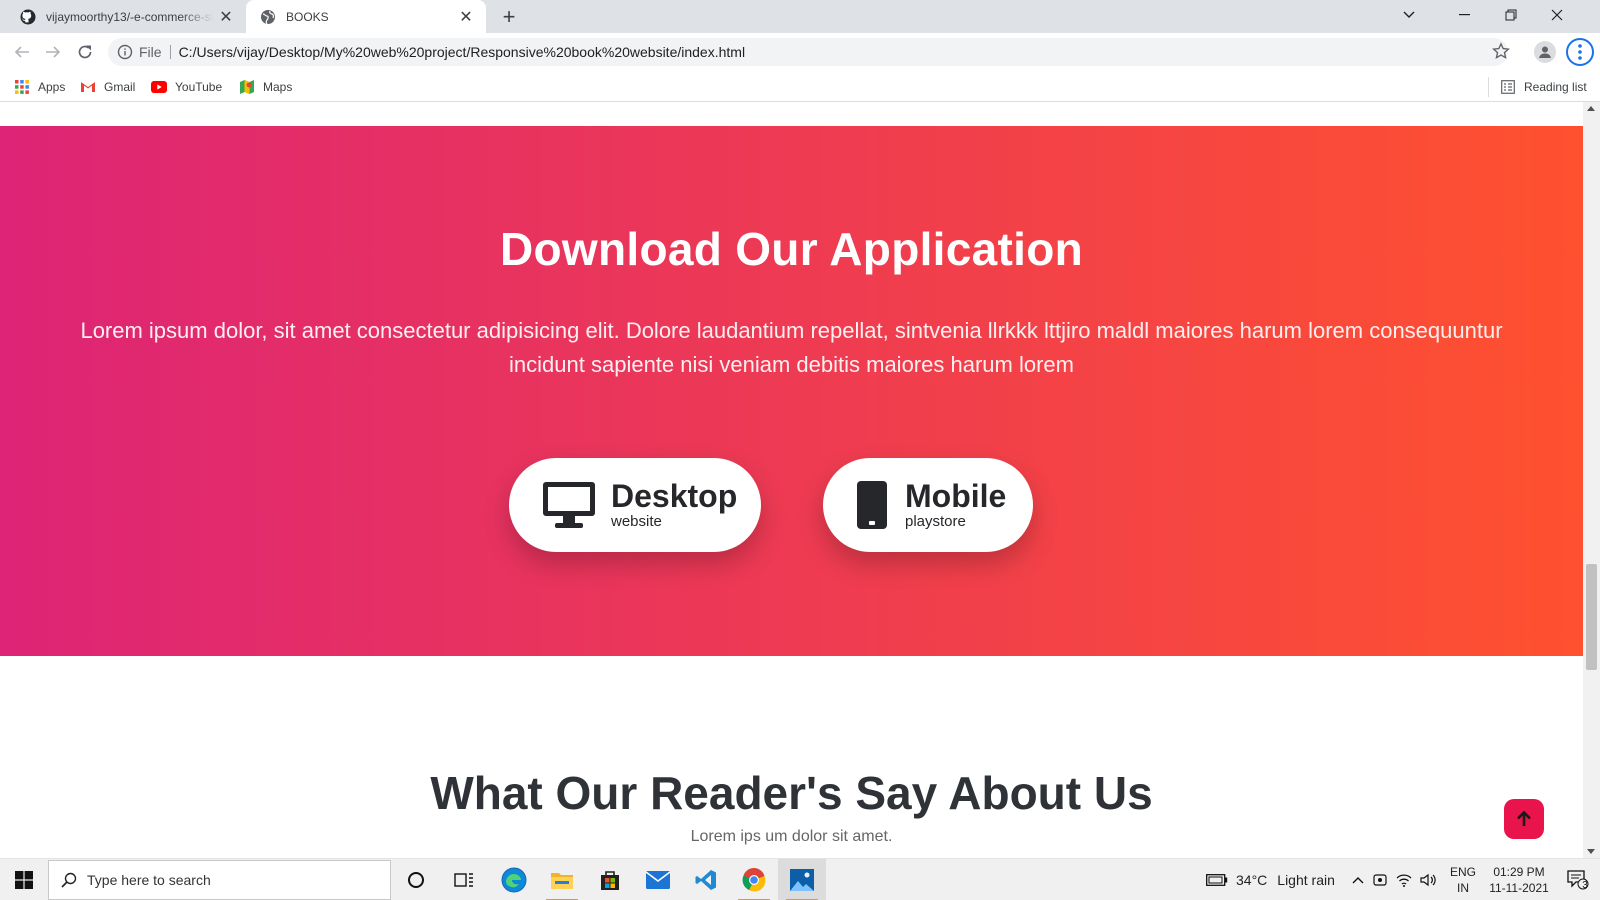 The height and width of the screenshot is (900, 1600). I want to click on reload-icon, so click(85, 52).